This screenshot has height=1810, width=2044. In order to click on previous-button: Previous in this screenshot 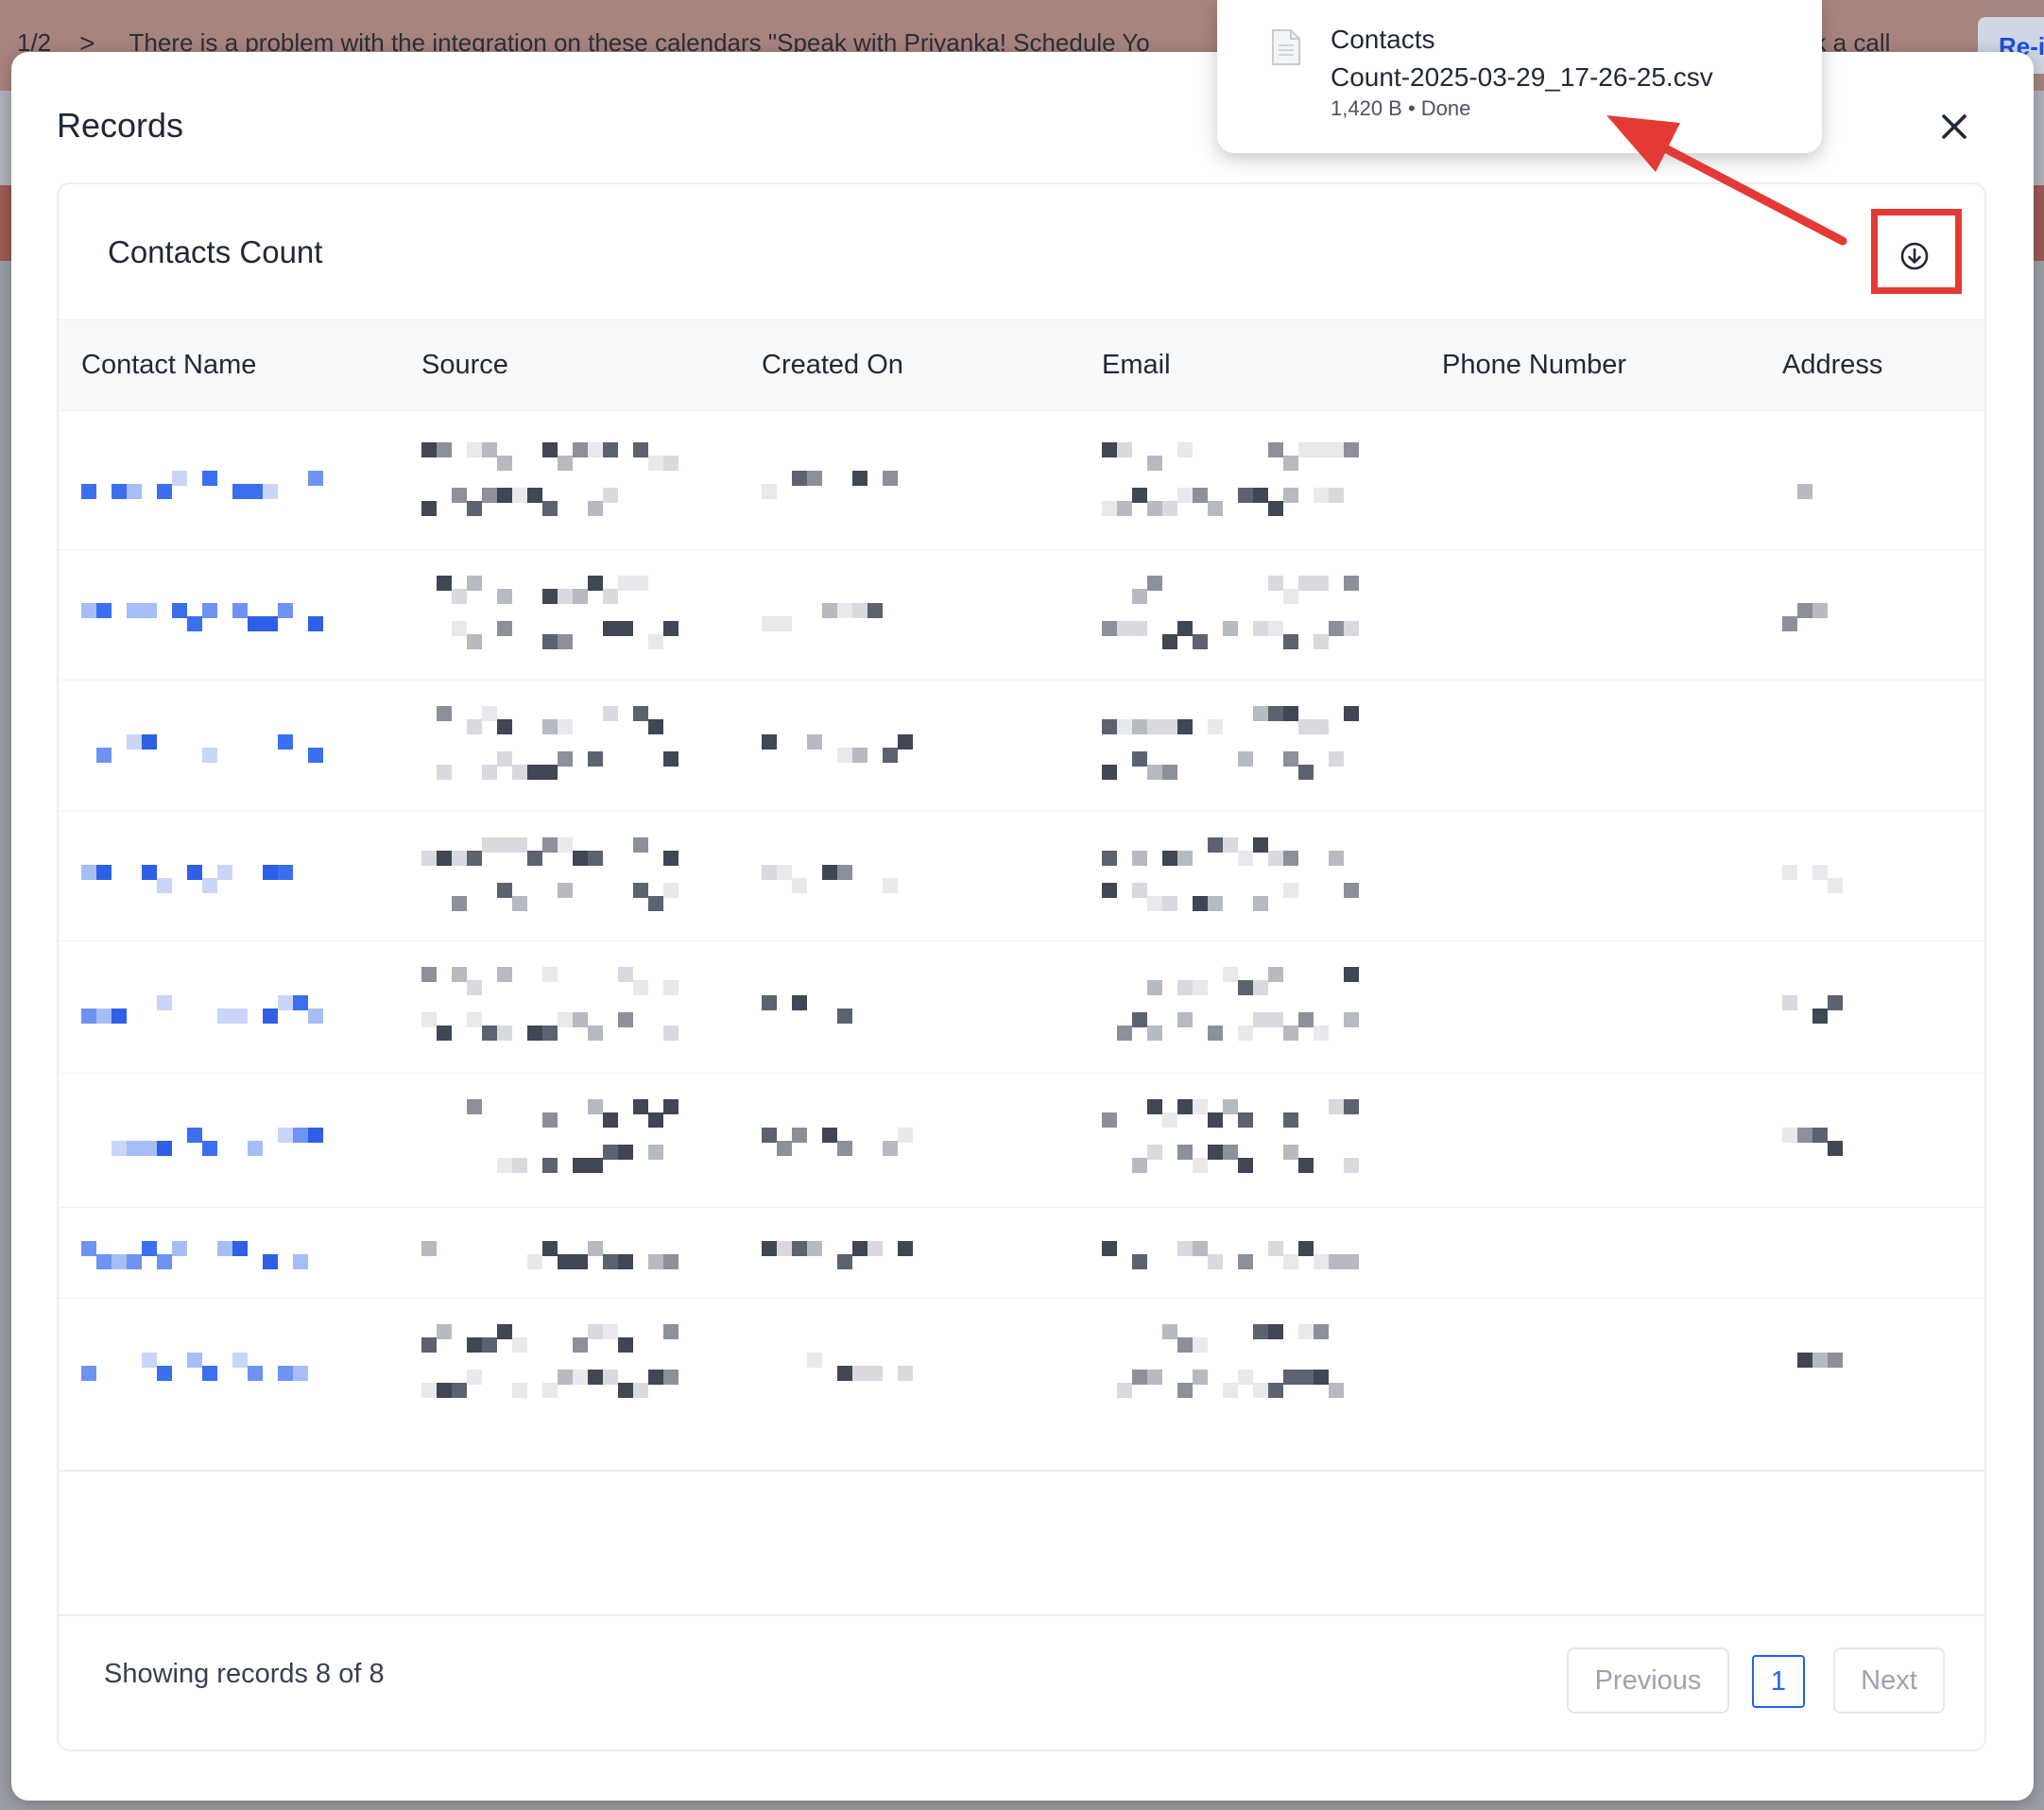, I will do `click(1648, 1680)`.